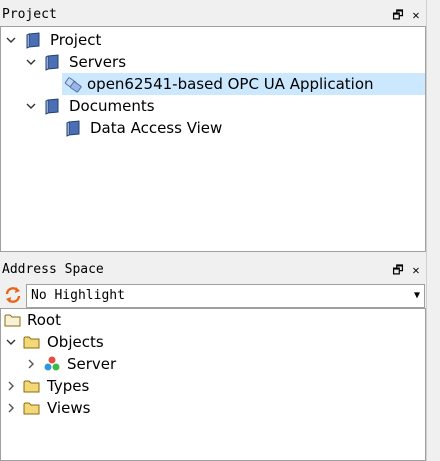 The width and height of the screenshot is (440, 461). I want to click on server-connection-icon, so click(73, 85).